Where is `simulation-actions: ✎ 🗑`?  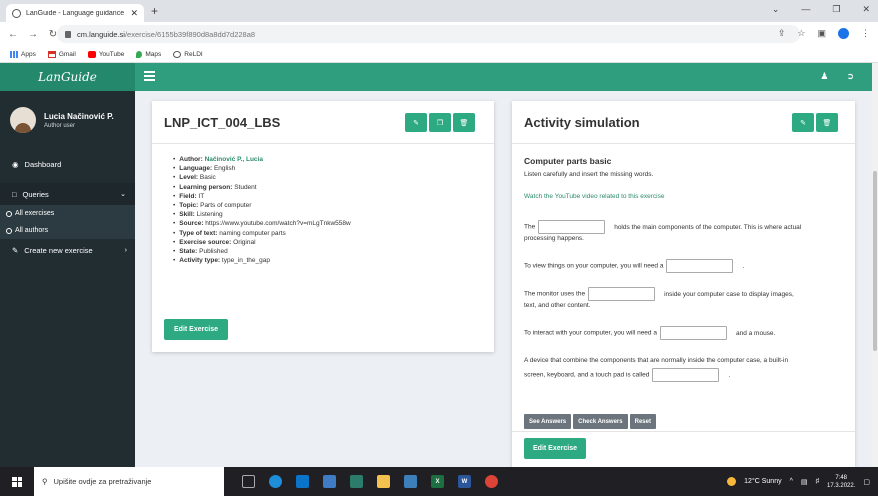
simulation-actions: ✎ 🗑 is located at coordinates (815, 122).